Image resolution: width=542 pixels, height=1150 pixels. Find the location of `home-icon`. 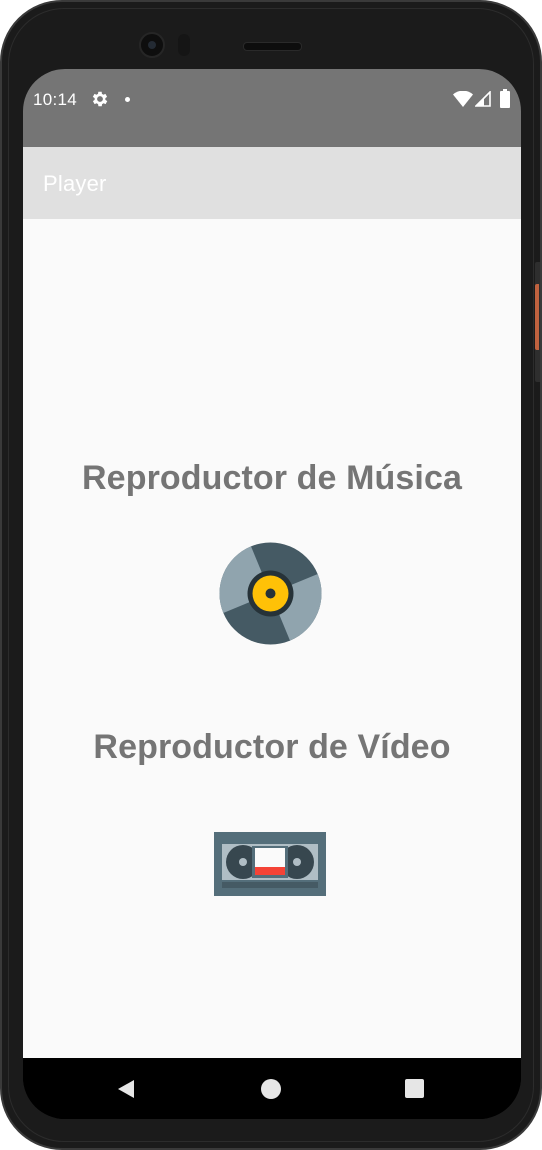

home-icon is located at coordinates (271, 1089).